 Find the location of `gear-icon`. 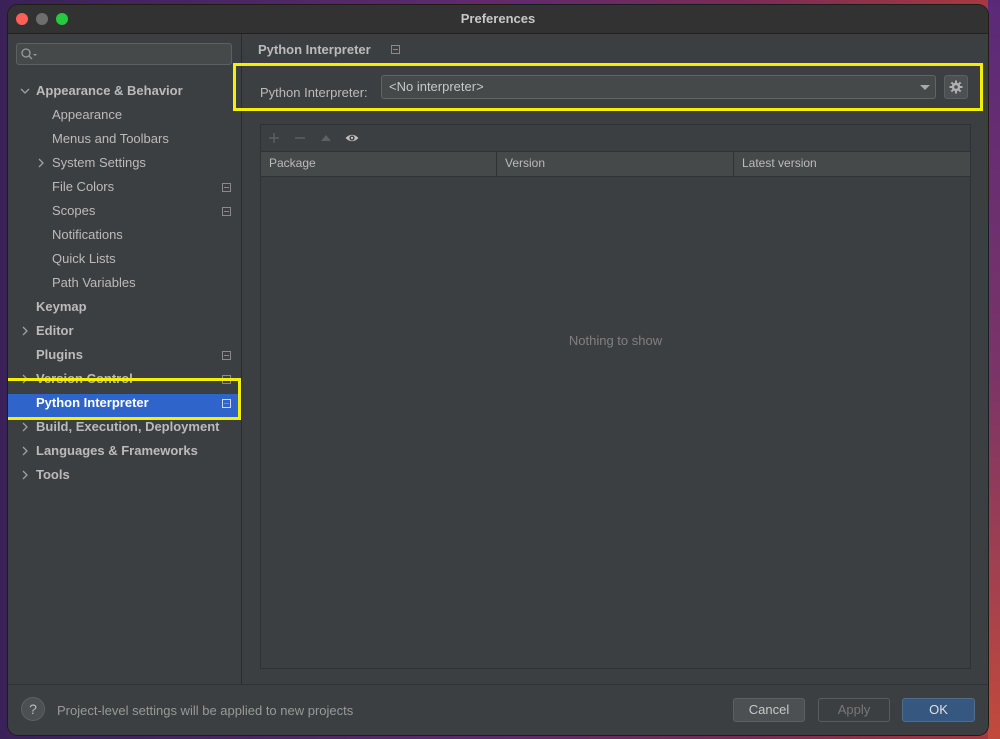

gear-icon is located at coordinates (956, 87).